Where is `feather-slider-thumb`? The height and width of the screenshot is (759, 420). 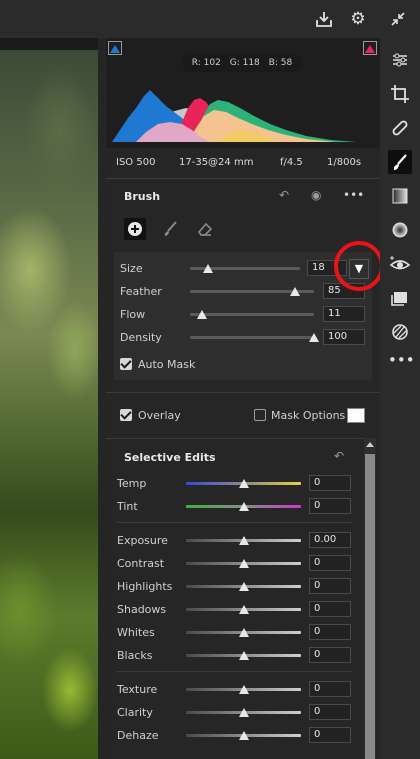
feather-slider-thumb is located at coordinates (295, 291).